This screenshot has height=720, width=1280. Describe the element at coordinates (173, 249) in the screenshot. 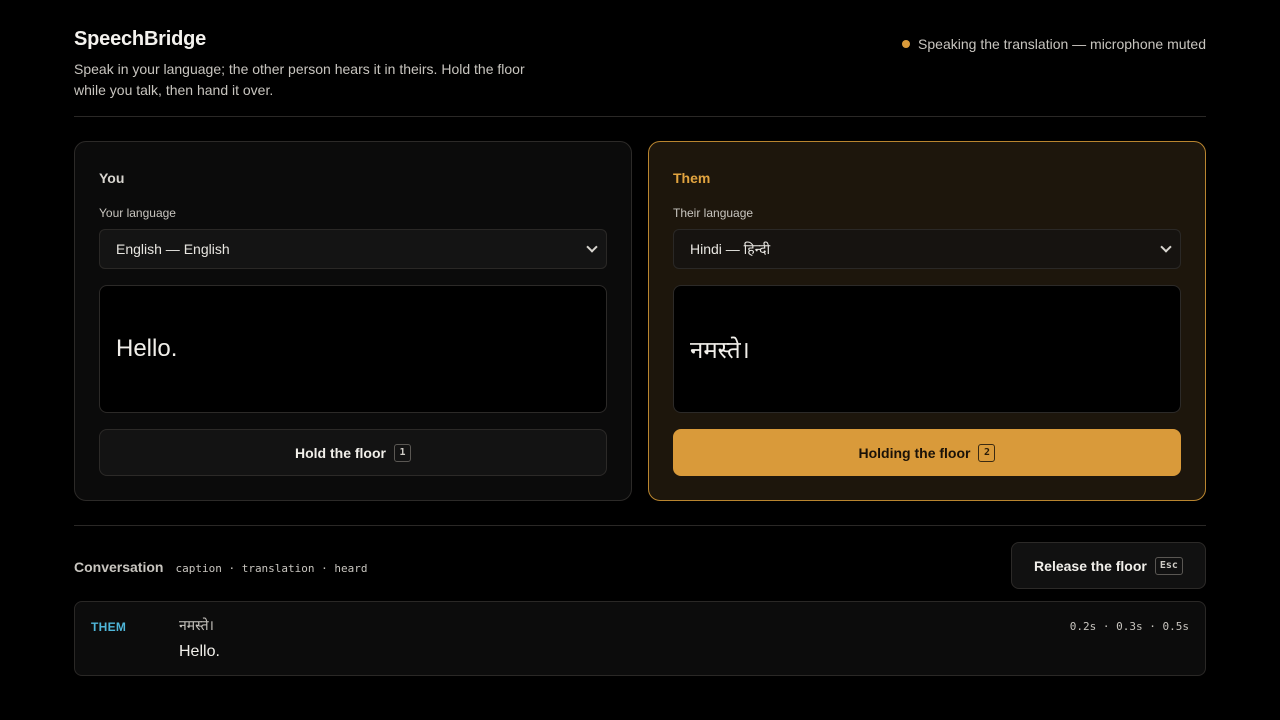

I see `your-language-value: English — English` at that location.